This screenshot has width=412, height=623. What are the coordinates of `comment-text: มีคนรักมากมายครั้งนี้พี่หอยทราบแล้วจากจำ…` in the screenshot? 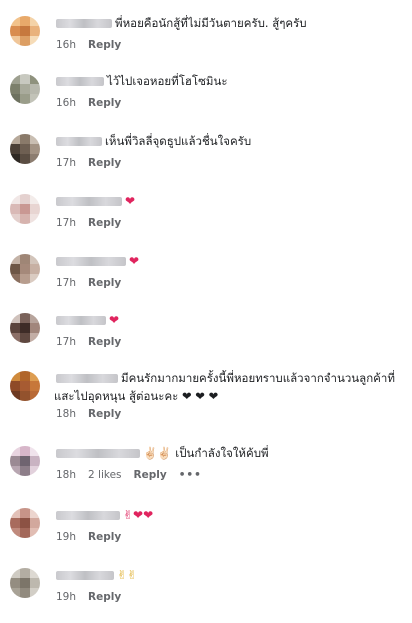 It's located at (258, 378).